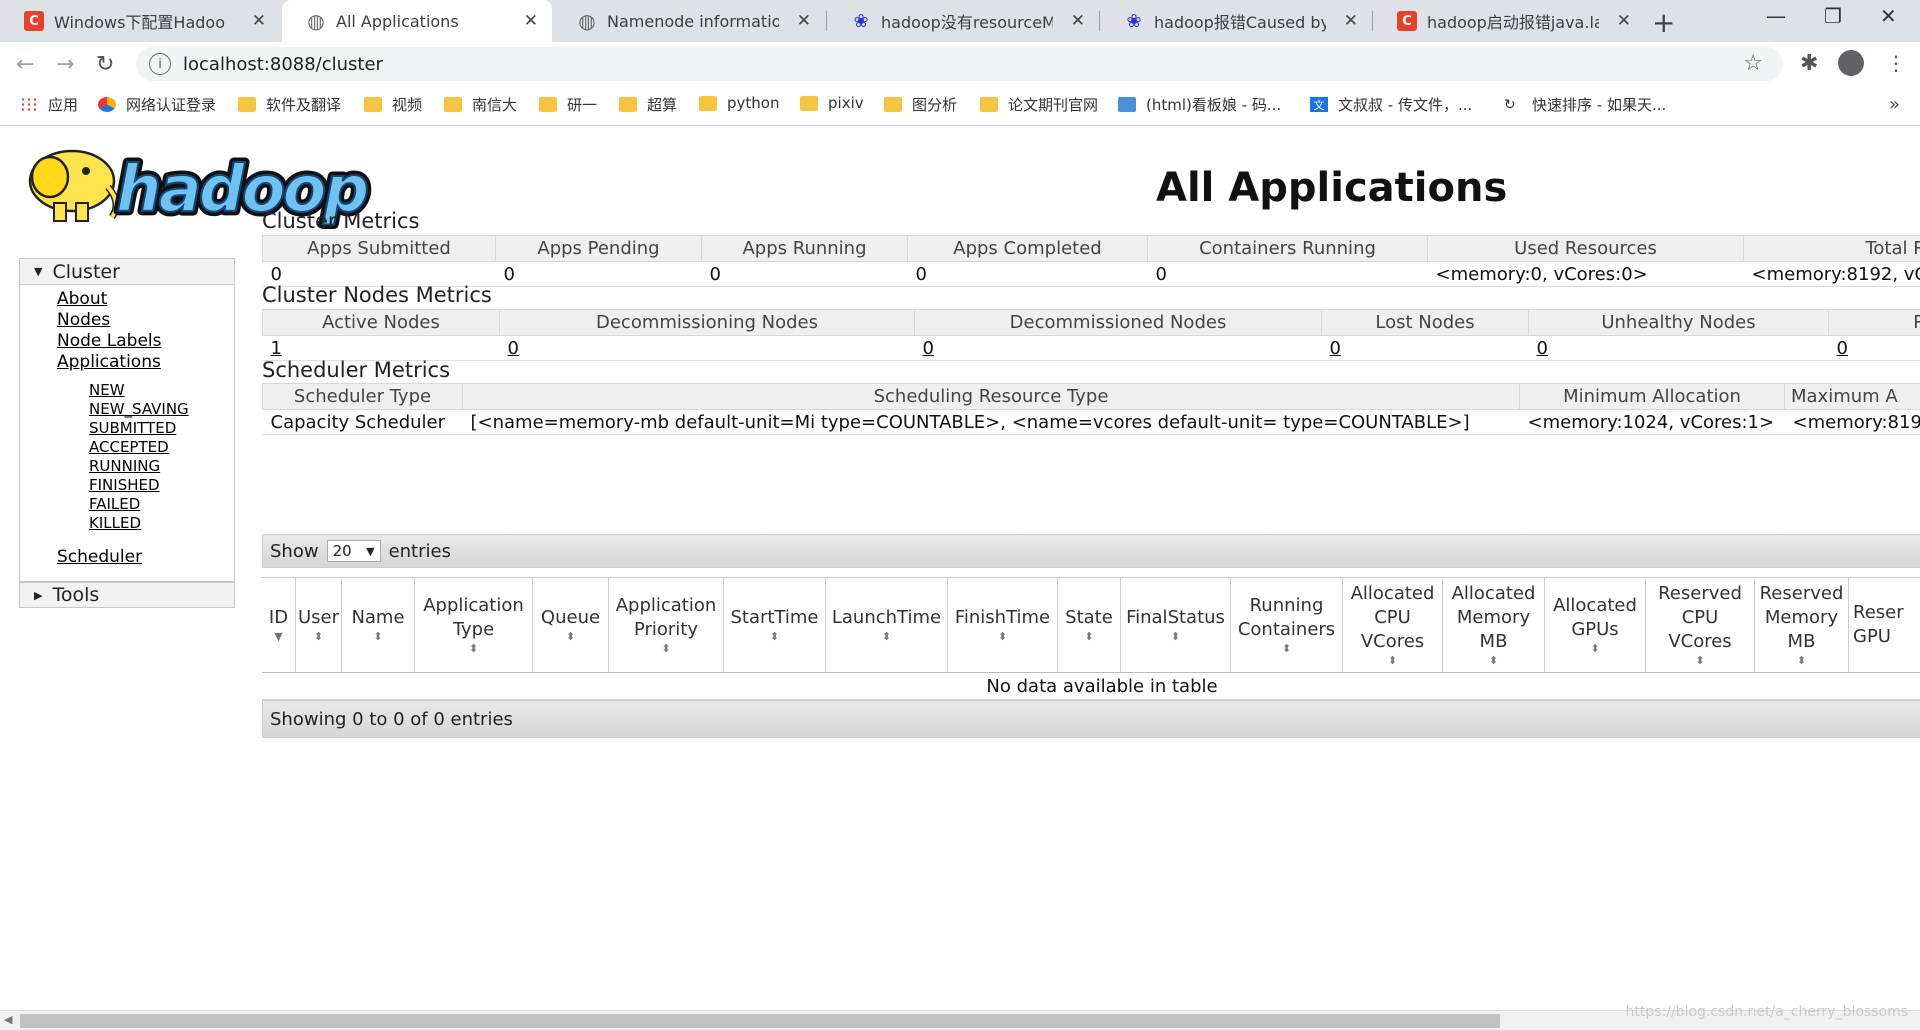  What do you see at coordinates (1888, 16) in the screenshot?
I see `window-close-button: ✕` at bounding box center [1888, 16].